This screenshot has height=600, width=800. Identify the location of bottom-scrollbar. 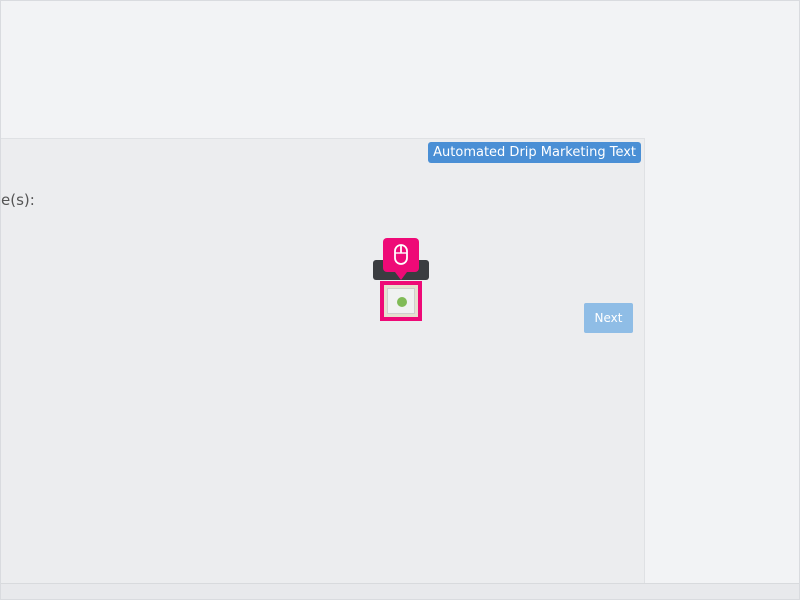
(400, 591).